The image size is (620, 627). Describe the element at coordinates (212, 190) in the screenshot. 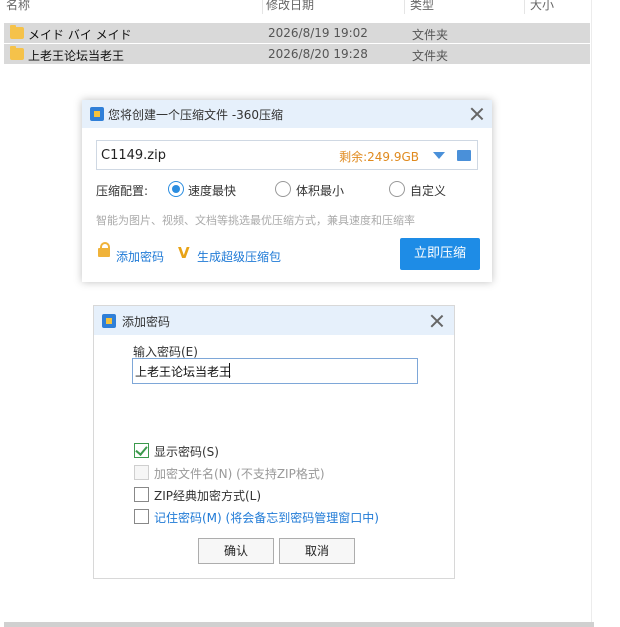

I see `option-fastest-label: 速度最快` at that location.